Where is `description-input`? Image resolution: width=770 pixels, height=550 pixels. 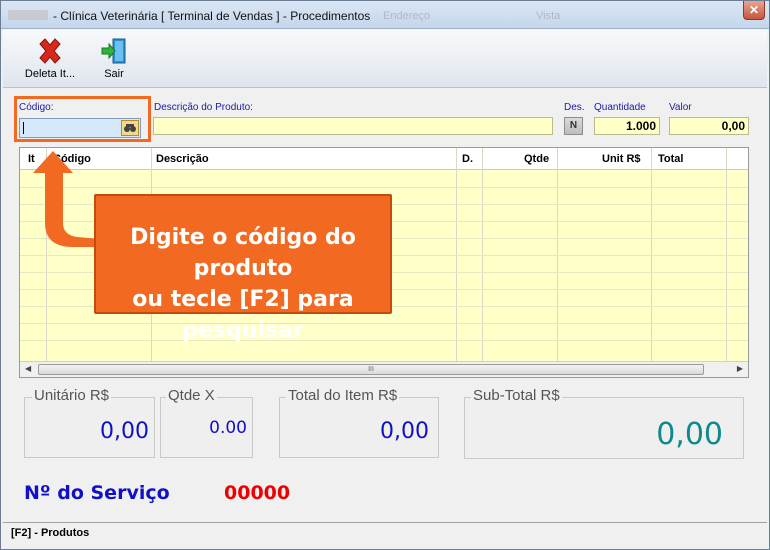
description-input is located at coordinates (353, 126).